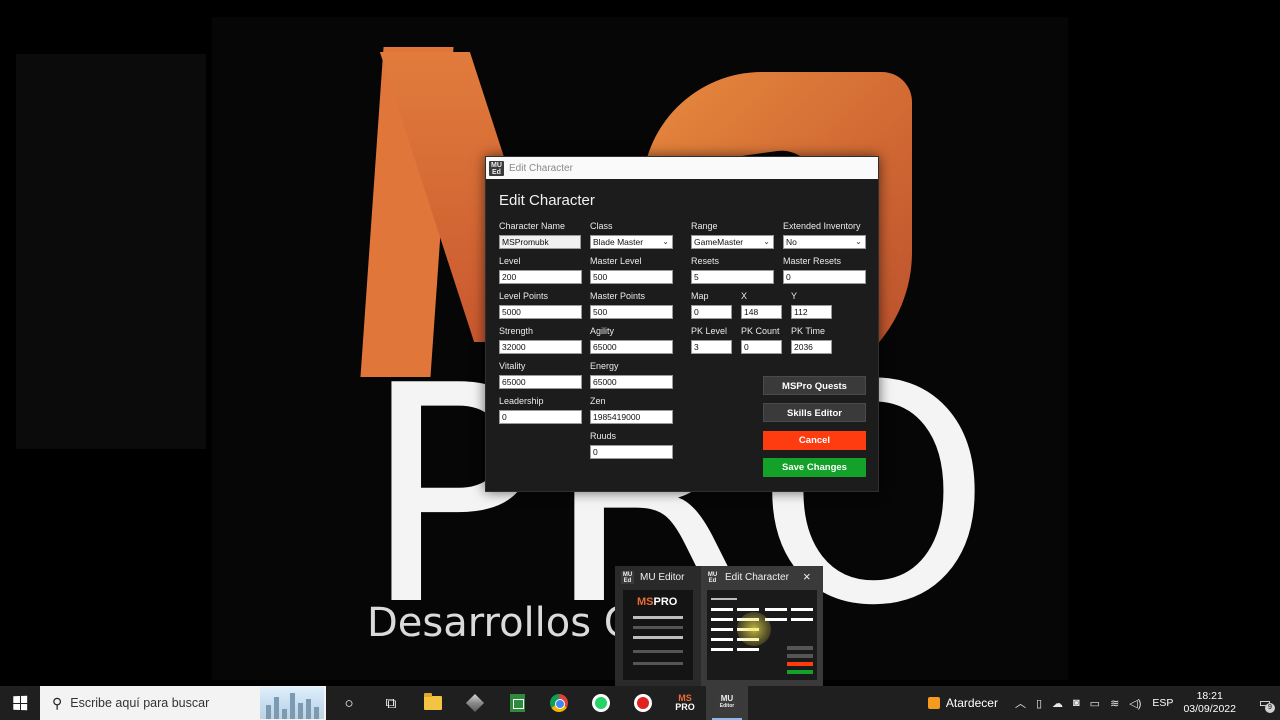  What do you see at coordinates (540, 417) in the screenshot?
I see `leadership-field: 0` at bounding box center [540, 417].